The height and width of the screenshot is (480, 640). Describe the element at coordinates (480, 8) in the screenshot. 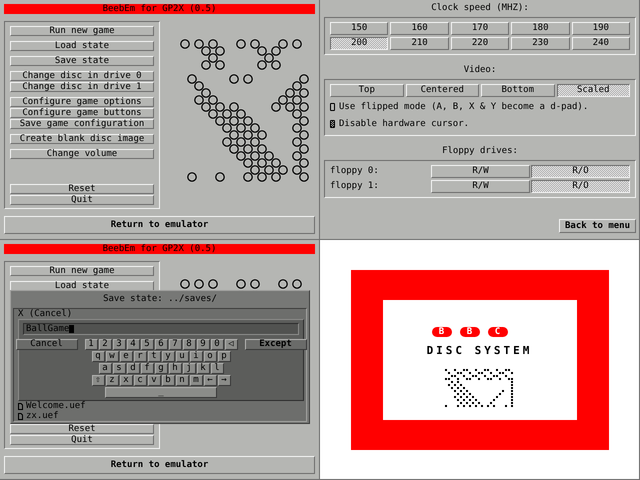

I see `section-heading: Clock speed (MHZ):` at that location.